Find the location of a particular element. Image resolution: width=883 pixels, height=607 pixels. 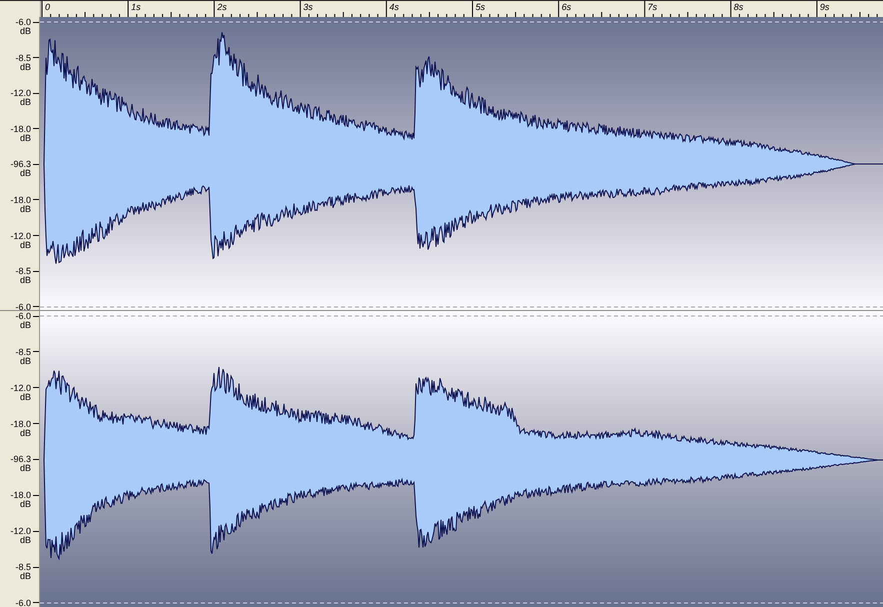

time-label: 8s is located at coordinates (739, 7).